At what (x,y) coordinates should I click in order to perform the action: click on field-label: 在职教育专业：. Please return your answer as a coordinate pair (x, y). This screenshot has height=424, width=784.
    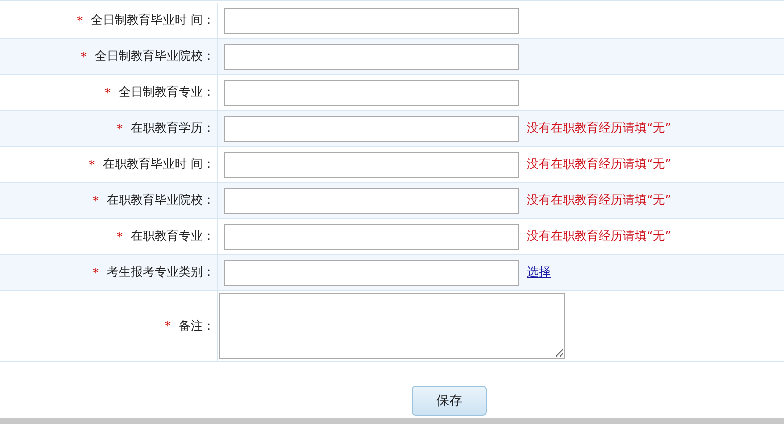
    Looking at the image, I should click on (173, 236).